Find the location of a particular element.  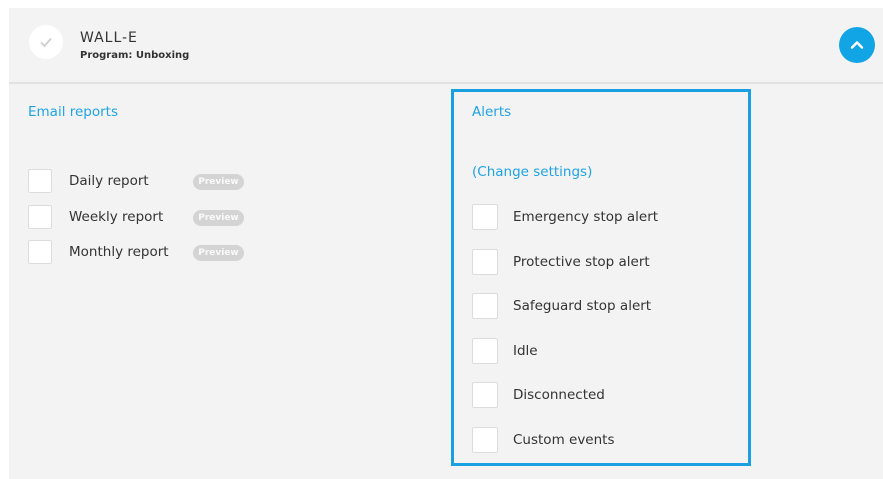

monthly-report-preview-badge: Preview is located at coordinates (218, 253).